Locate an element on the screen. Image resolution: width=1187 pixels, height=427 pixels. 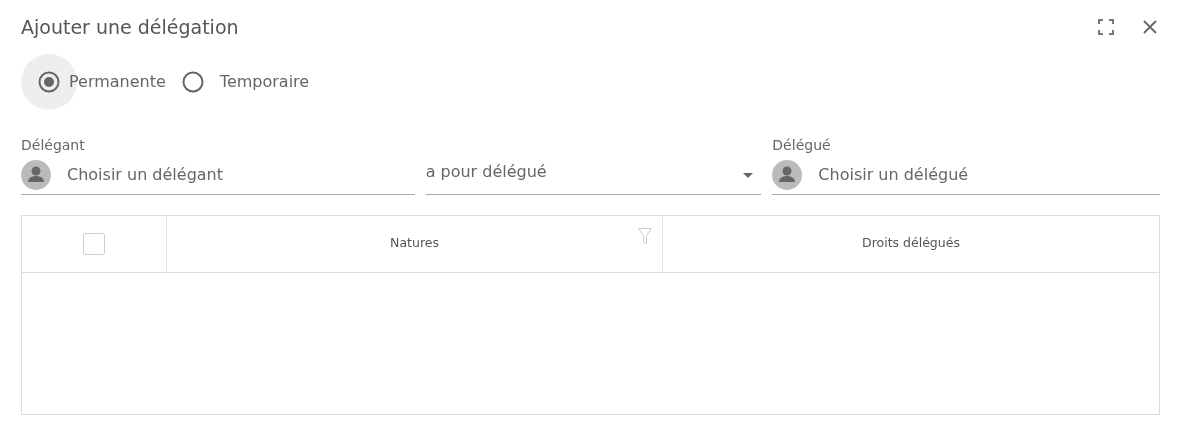
column-header: Droits délégués is located at coordinates (911, 244).